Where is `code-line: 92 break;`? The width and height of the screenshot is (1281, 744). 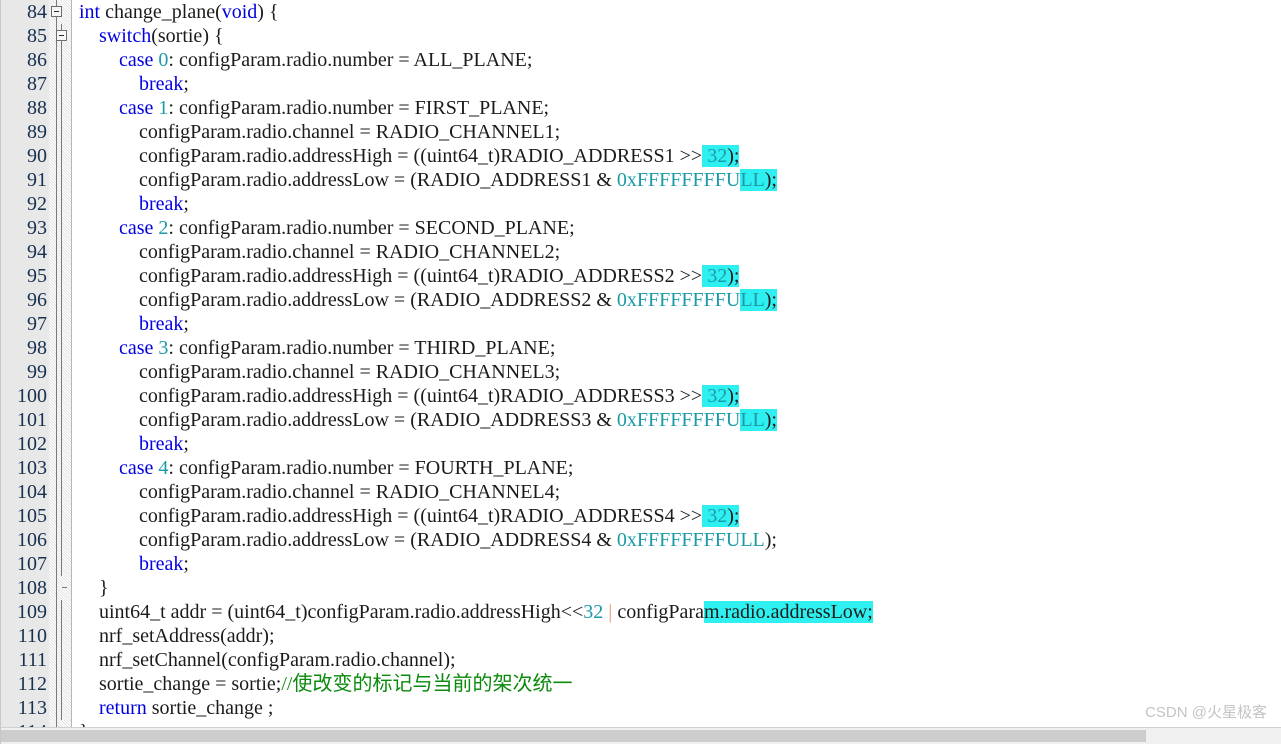
code-line: 92 break; is located at coordinates (641, 204).